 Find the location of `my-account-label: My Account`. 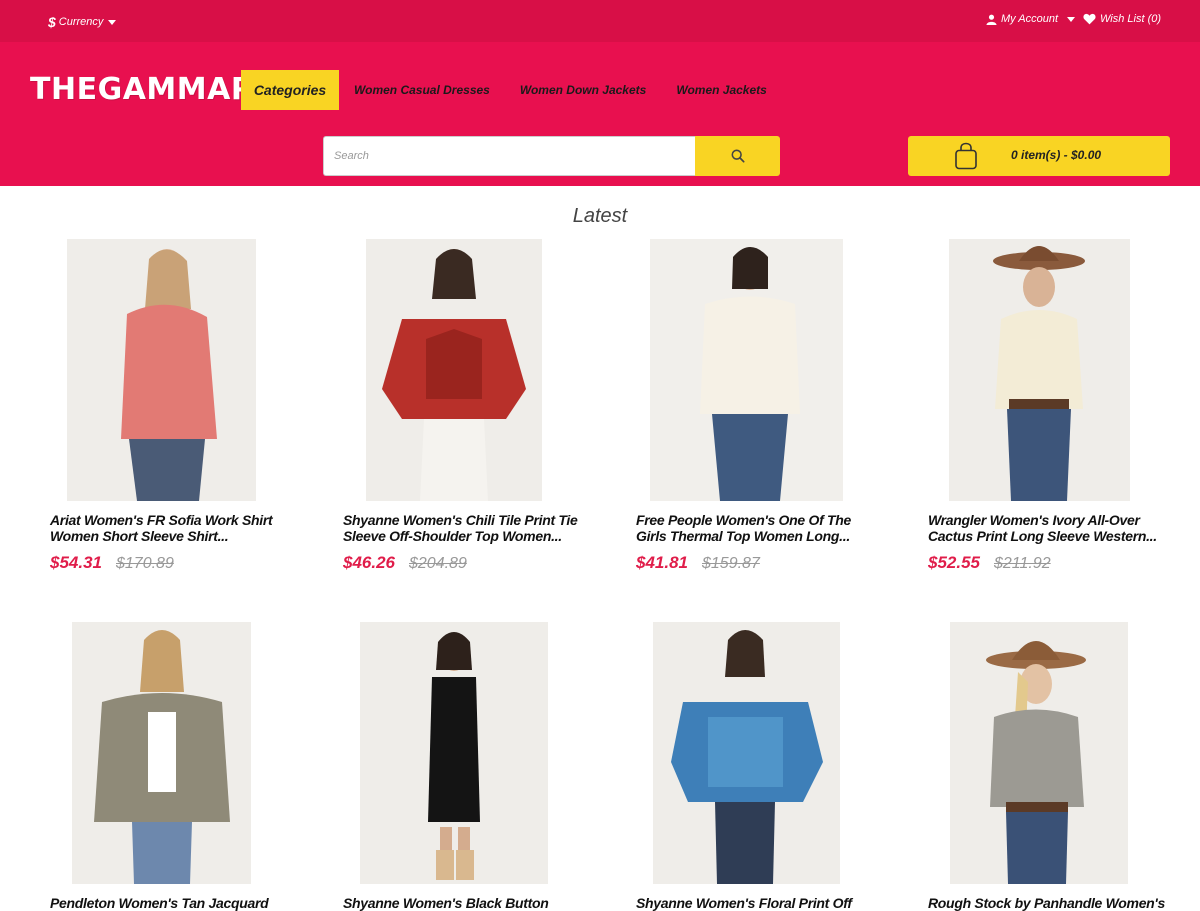

my-account-label: My Account is located at coordinates (1030, 19).